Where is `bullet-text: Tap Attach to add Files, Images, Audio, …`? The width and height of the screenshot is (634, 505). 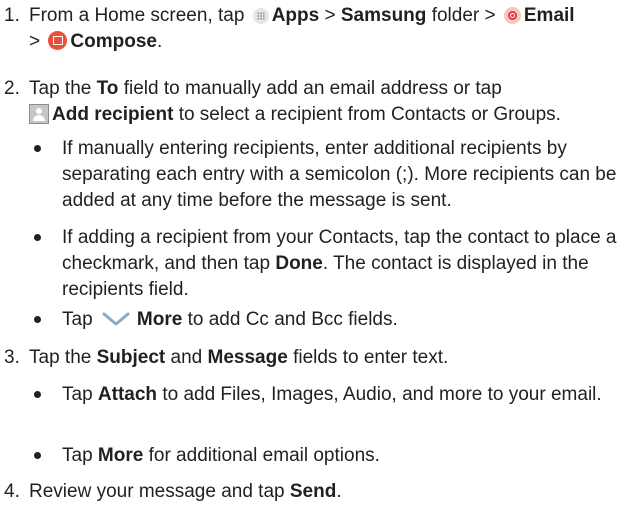
bullet-text: Tap Attach to add Files, Images, Audio, … is located at coordinates (348, 395).